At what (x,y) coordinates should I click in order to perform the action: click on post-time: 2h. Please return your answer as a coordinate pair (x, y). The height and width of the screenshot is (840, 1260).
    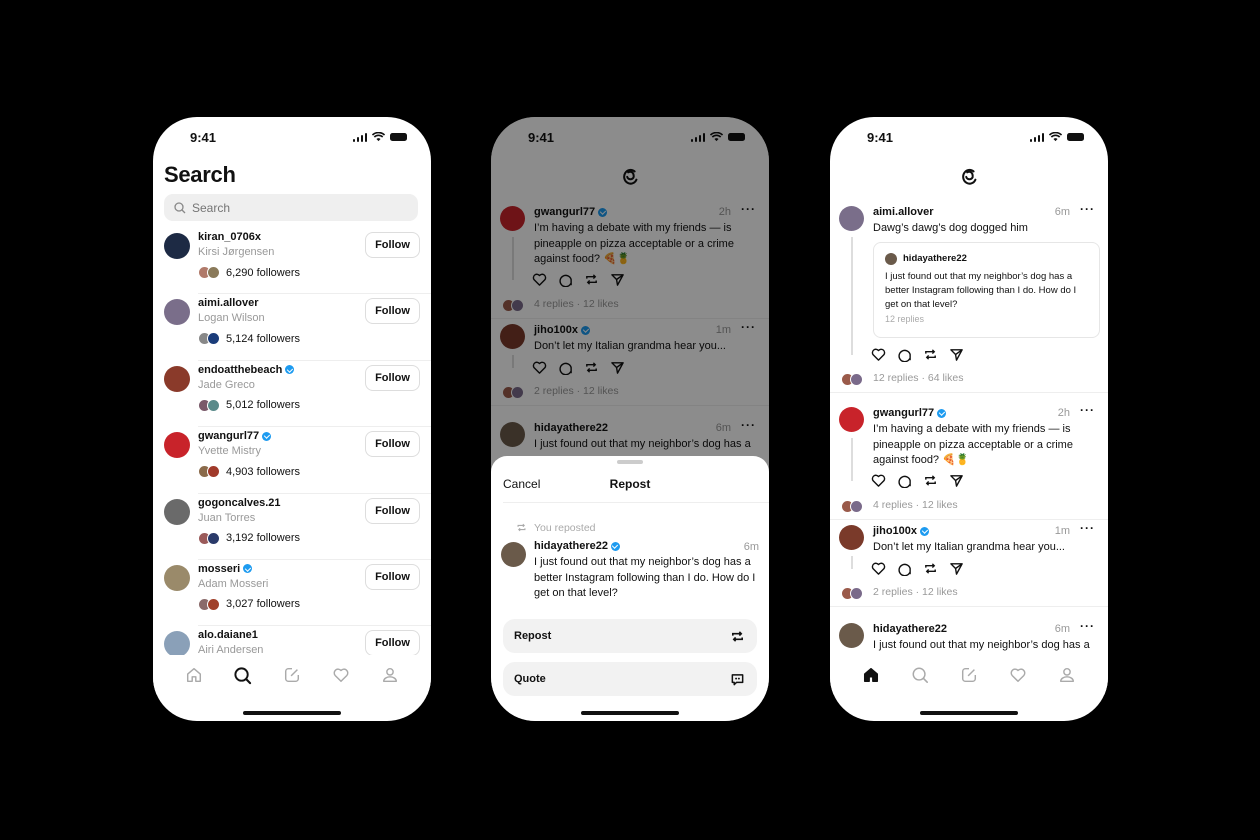
    Looking at the image, I should click on (1063, 413).